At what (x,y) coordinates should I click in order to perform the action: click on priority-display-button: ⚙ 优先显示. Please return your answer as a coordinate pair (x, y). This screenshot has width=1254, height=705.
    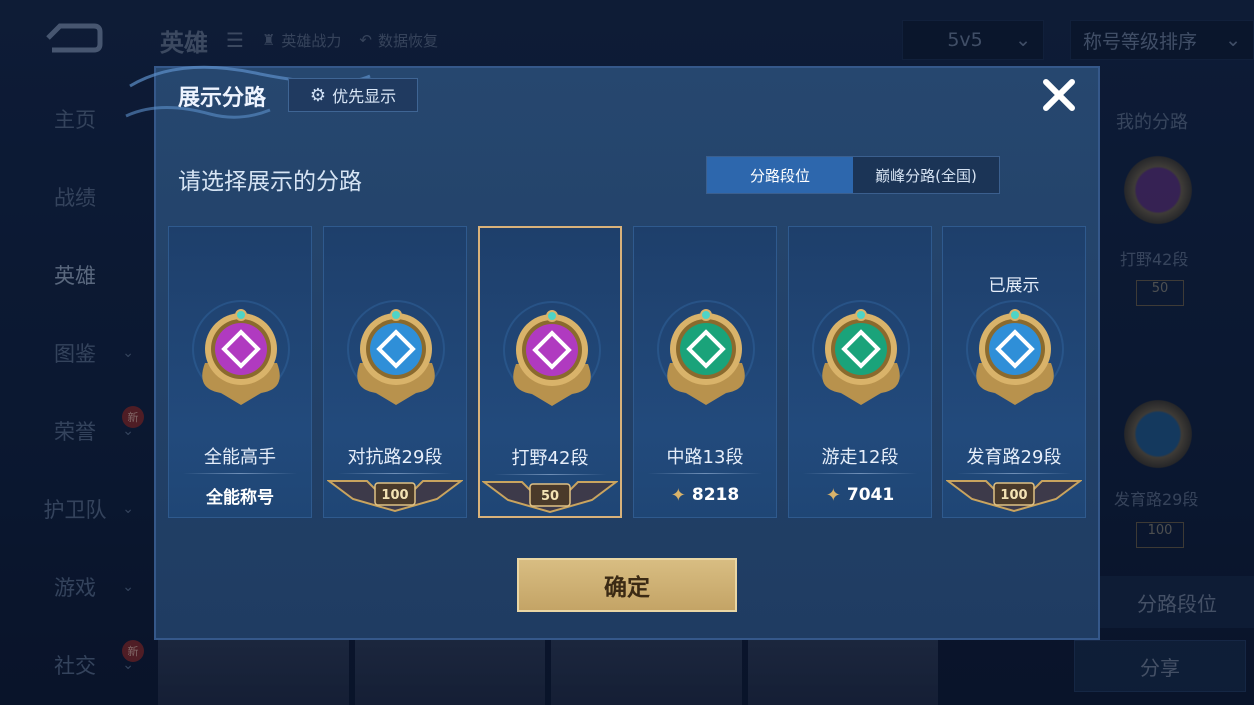
    Looking at the image, I should click on (353, 95).